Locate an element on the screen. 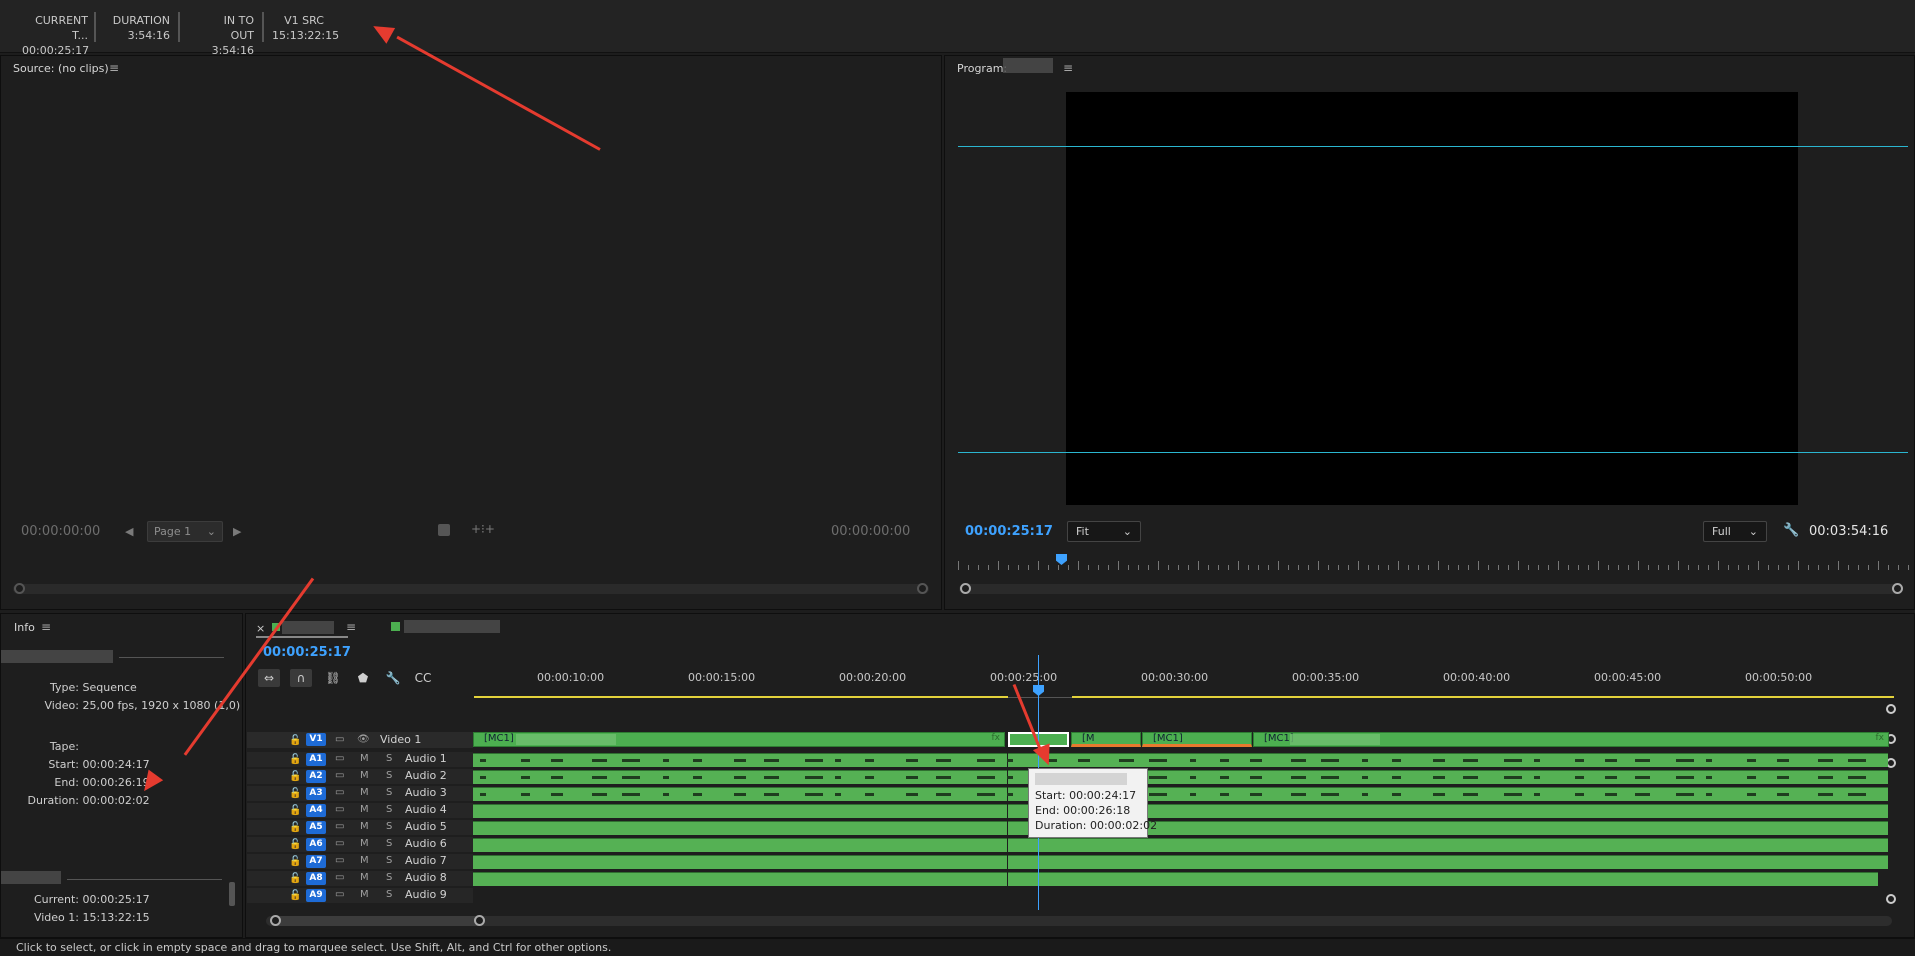  redacted-tab-name is located at coordinates (452, 626).